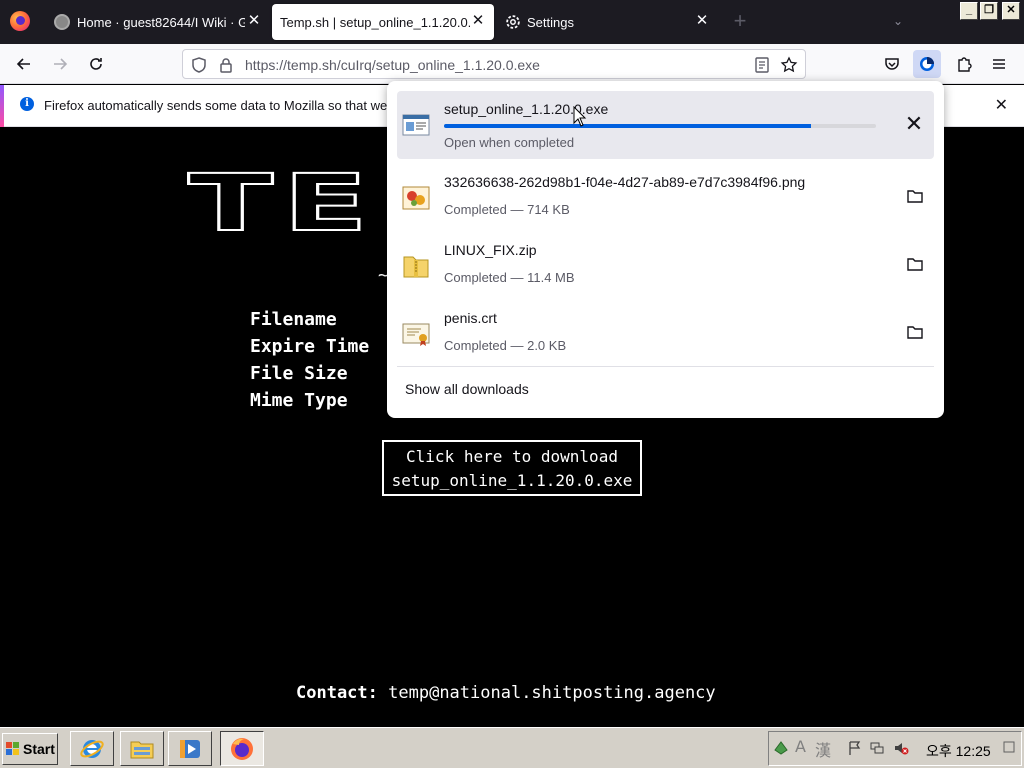 This screenshot has height=768, width=1024. I want to click on back-arrow-icon, so click(23, 64).